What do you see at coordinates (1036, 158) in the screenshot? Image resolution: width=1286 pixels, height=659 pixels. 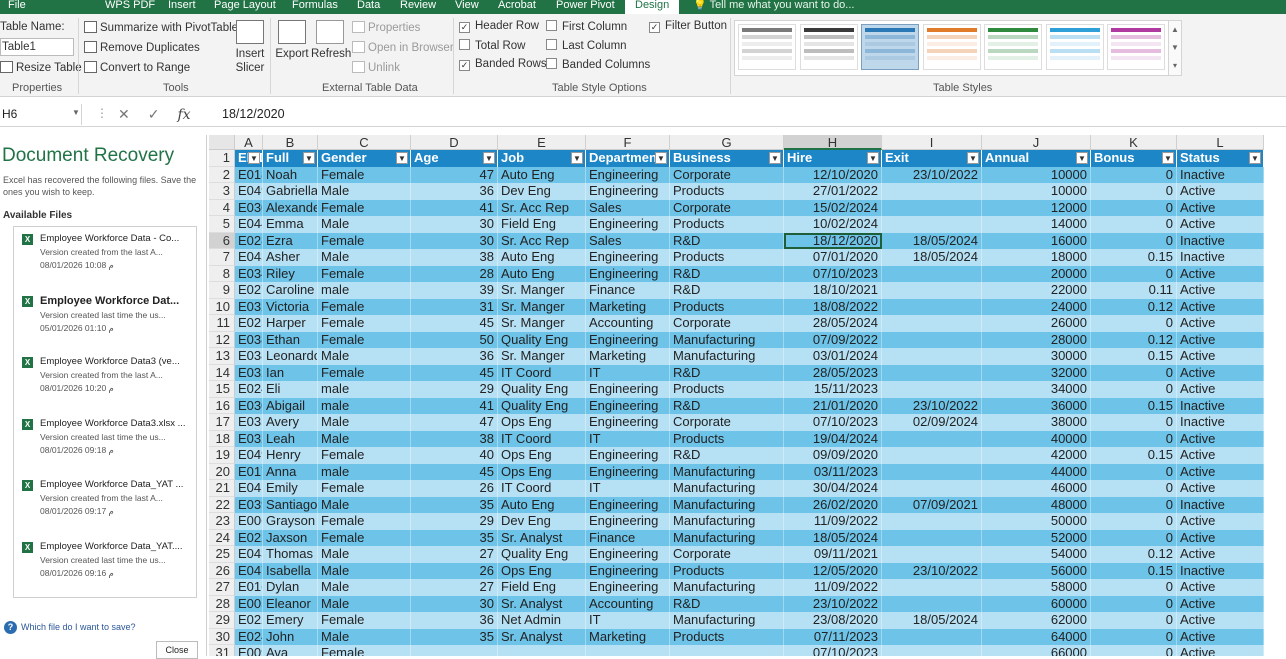 I see `header-cell: Annual ▼` at bounding box center [1036, 158].